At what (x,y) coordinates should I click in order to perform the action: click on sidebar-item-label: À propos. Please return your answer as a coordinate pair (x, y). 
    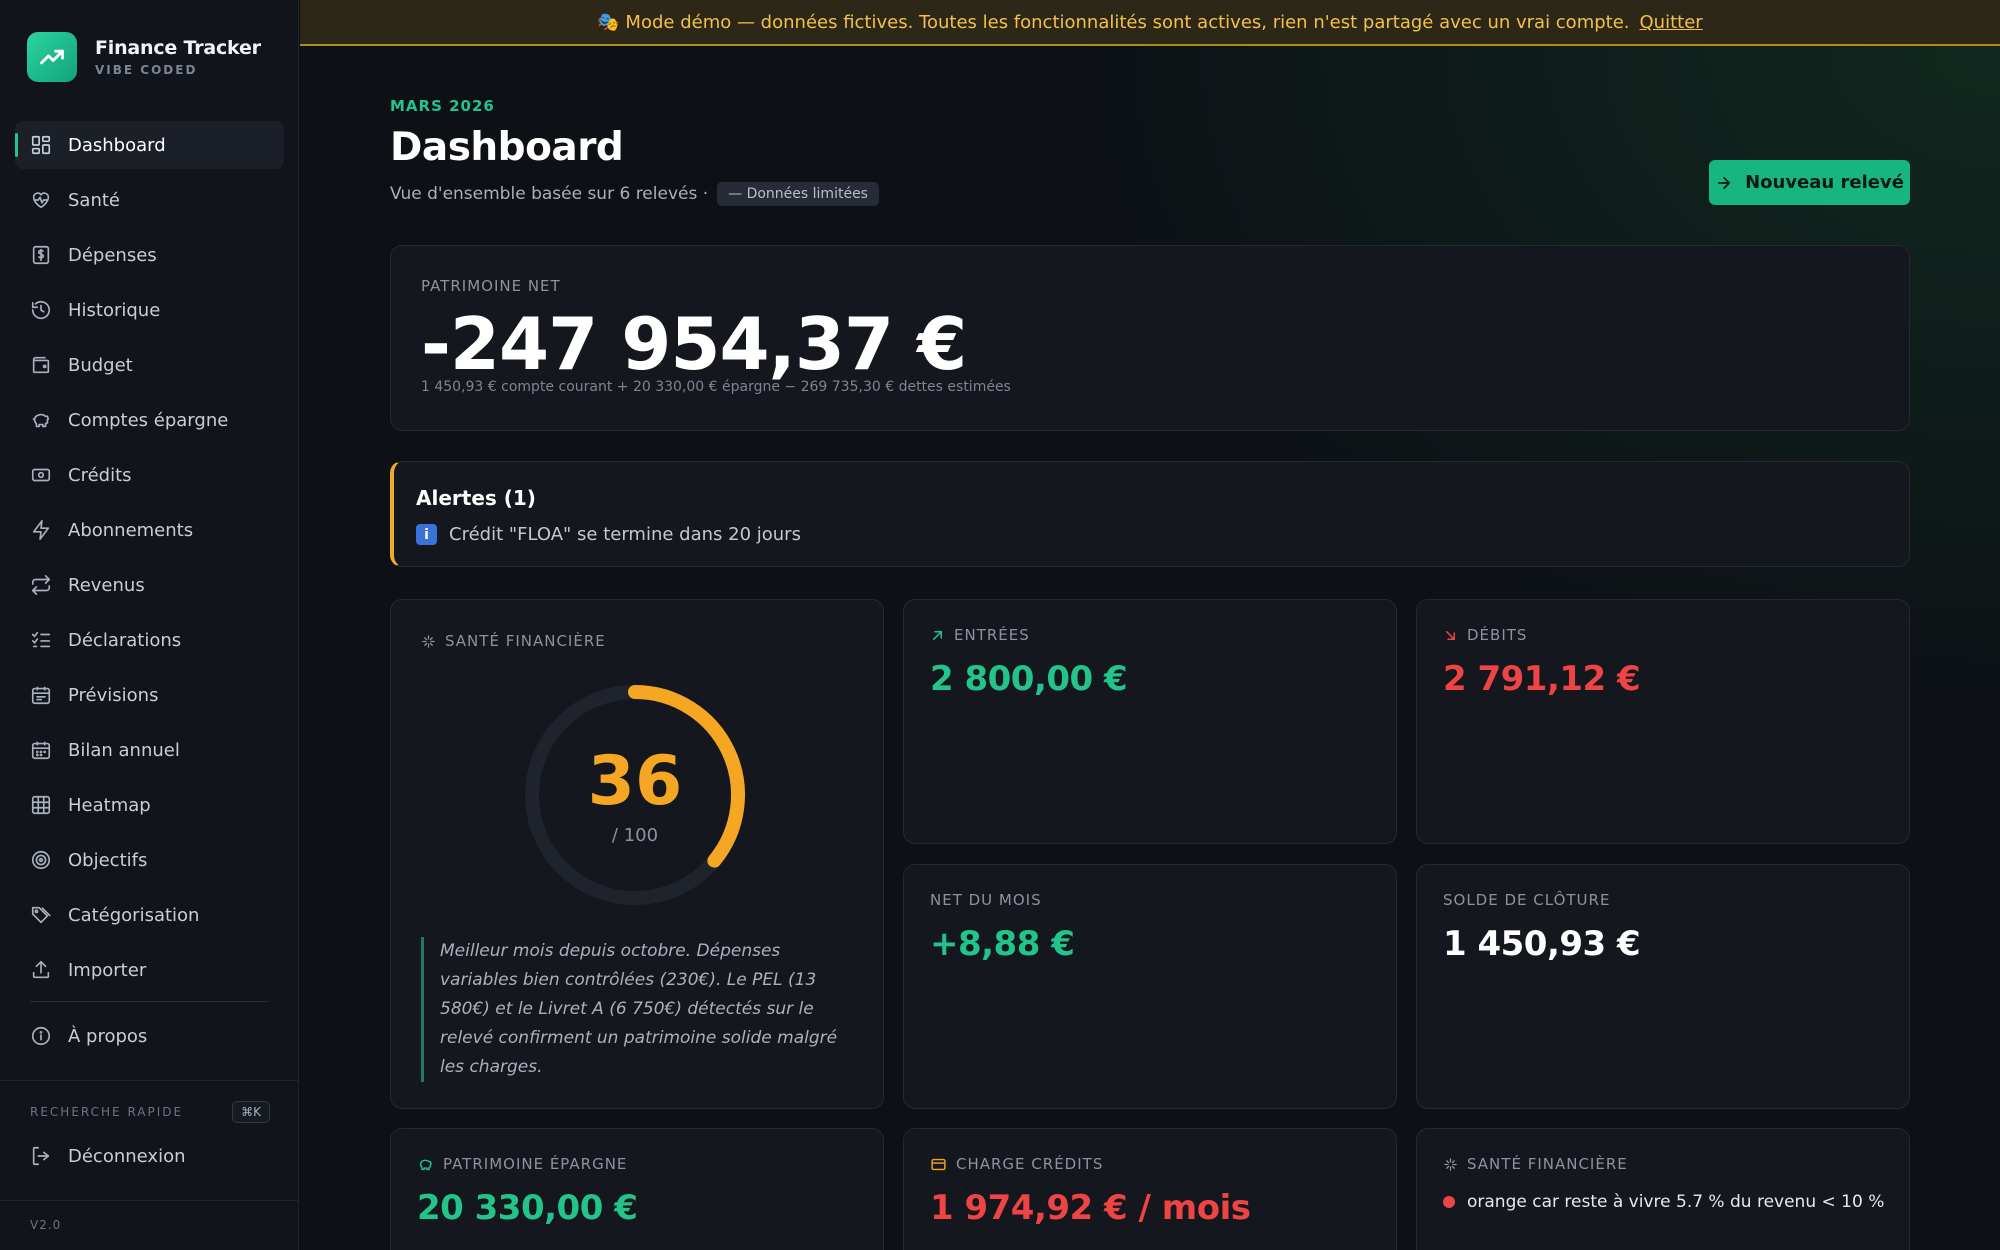
    Looking at the image, I should click on (108, 1036).